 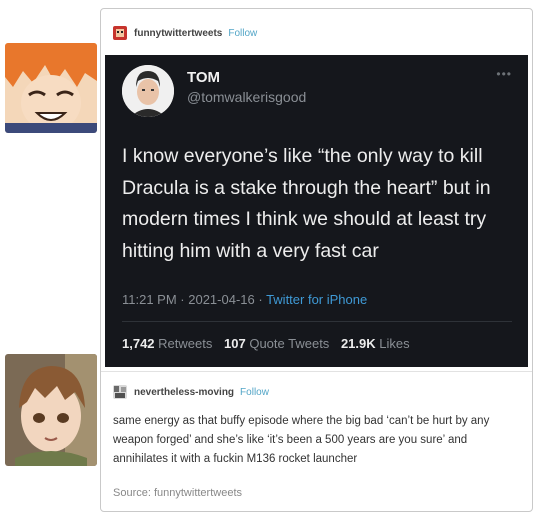 What do you see at coordinates (317, 321) in the screenshot?
I see `divider` at bounding box center [317, 321].